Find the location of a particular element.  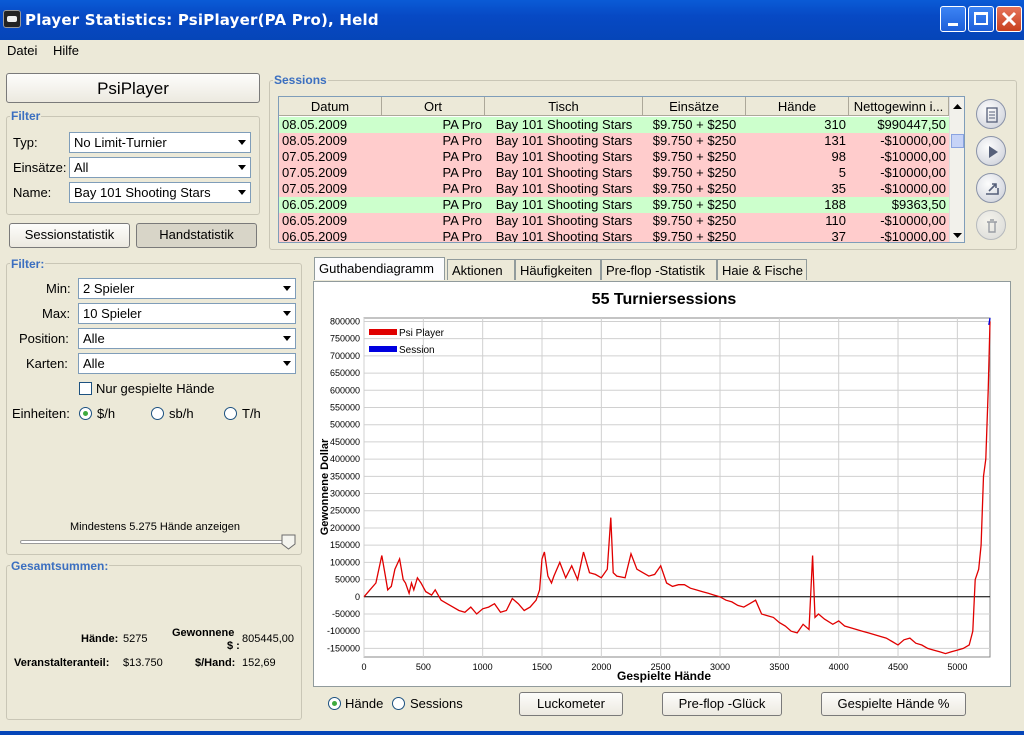

tab-haie-fische: Haie & Fische is located at coordinates (762, 269).